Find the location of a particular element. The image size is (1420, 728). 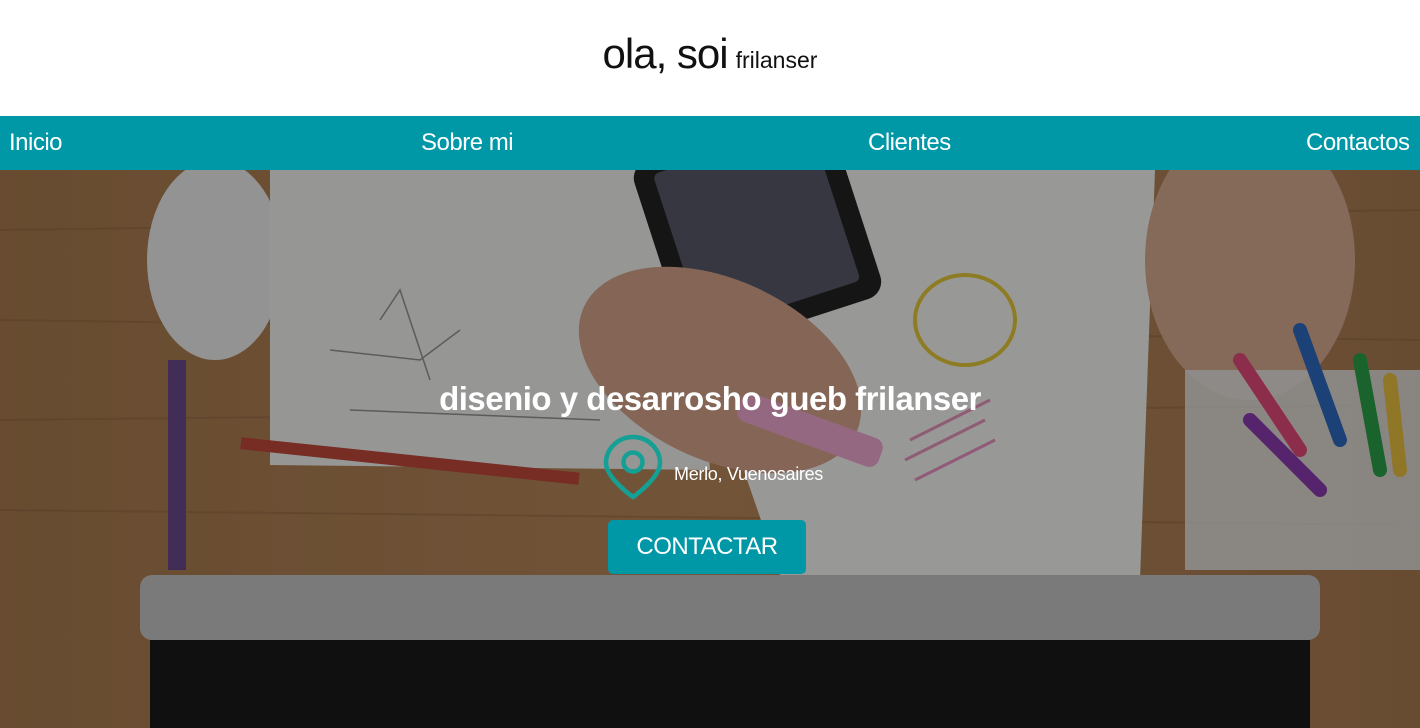

nav-link-sobre-mi: Sobre mi is located at coordinates (467, 143).